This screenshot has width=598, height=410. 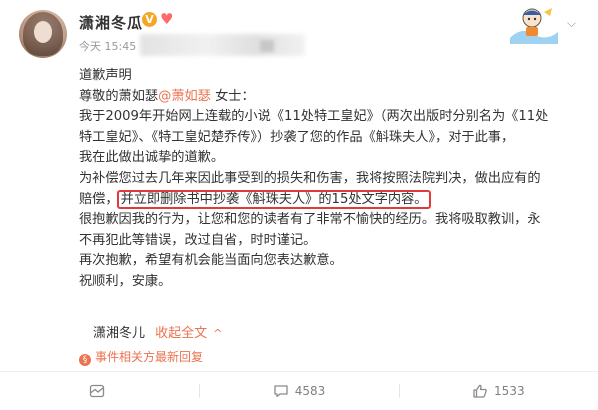 I want to click on avatar-face, so click(x=43, y=32).